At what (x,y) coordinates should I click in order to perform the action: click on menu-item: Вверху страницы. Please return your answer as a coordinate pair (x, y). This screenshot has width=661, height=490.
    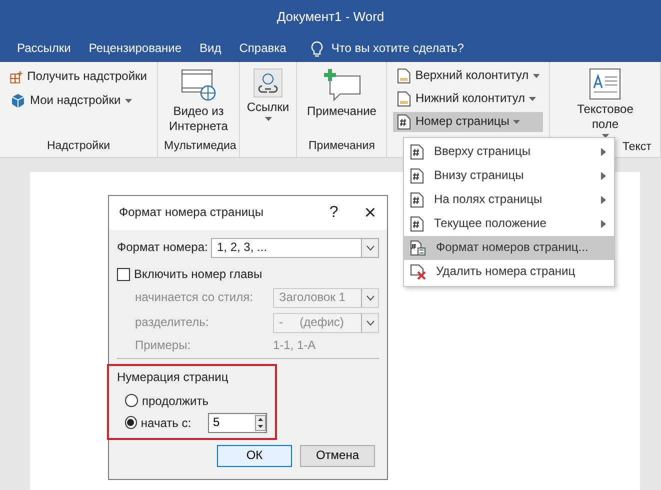
    Looking at the image, I should click on (509, 152).